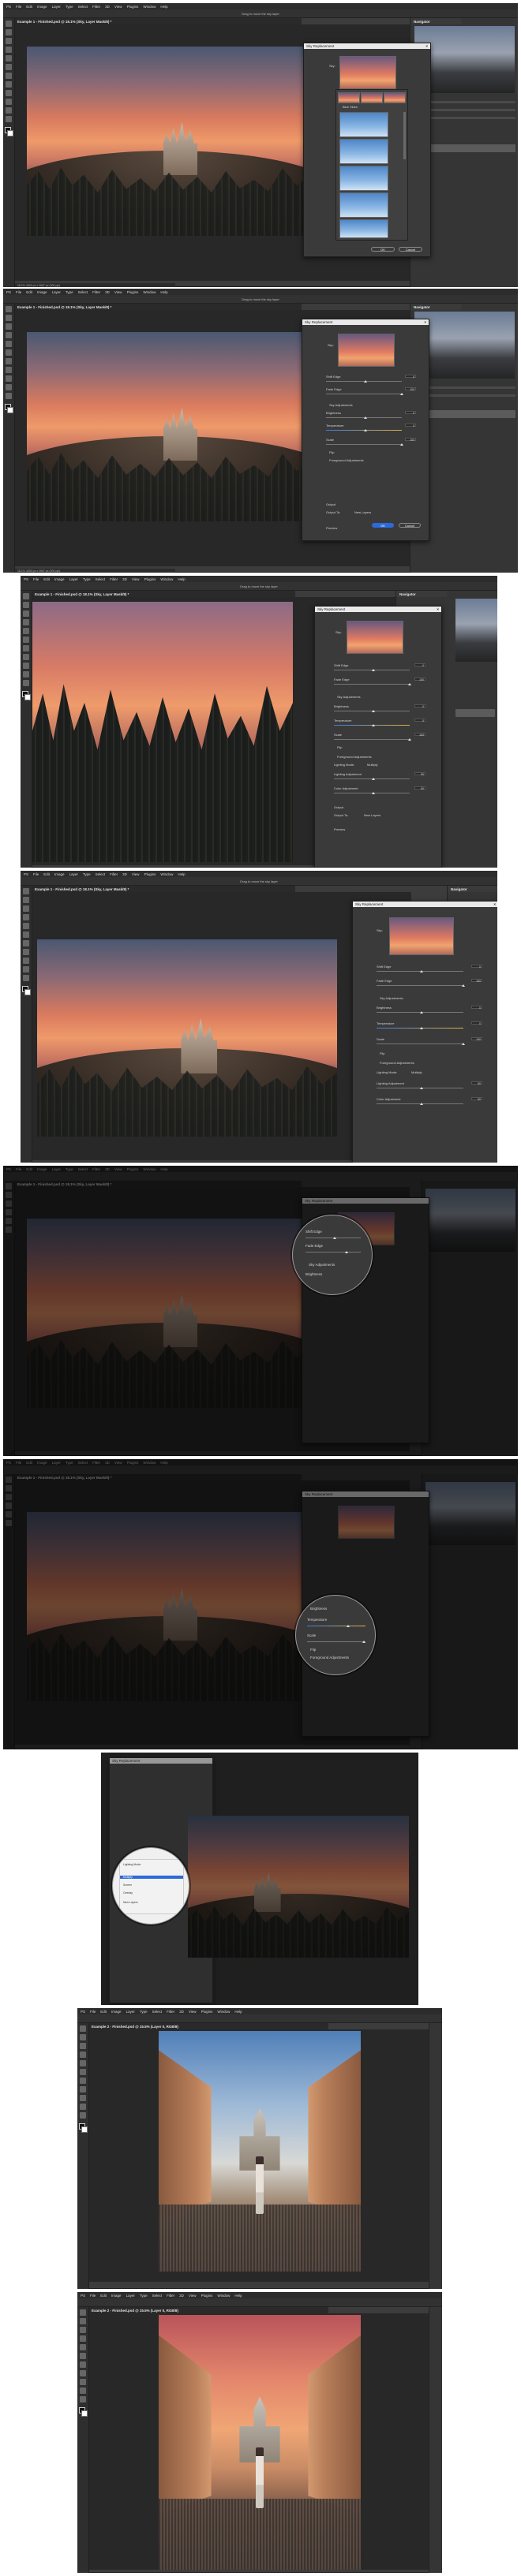 Image resolution: width=521 pixels, height=2576 pixels. I want to click on lighting-adjustment-slider, so click(372, 778).